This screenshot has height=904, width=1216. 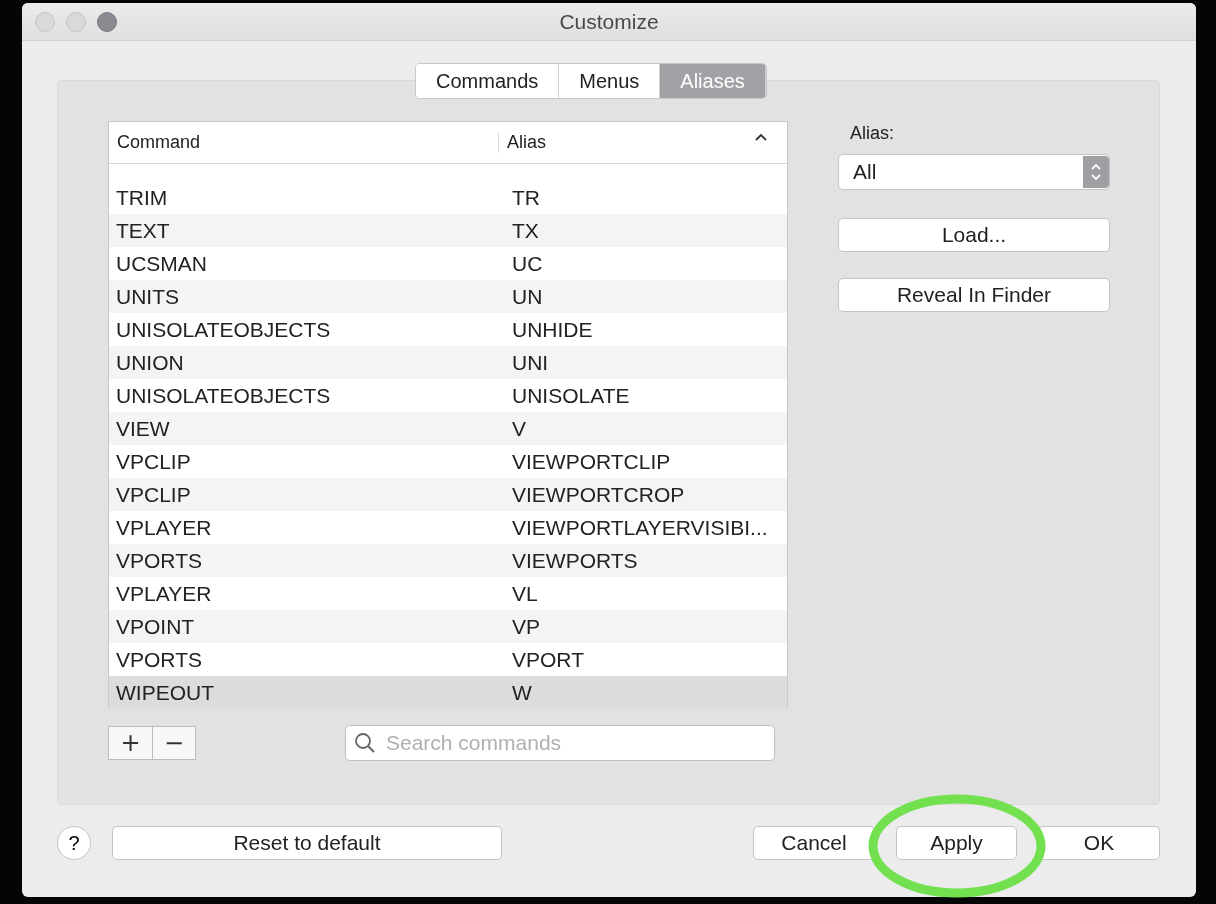 What do you see at coordinates (150, 362) in the screenshot?
I see `table-cell-text: UNION` at bounding box center [150, 362].